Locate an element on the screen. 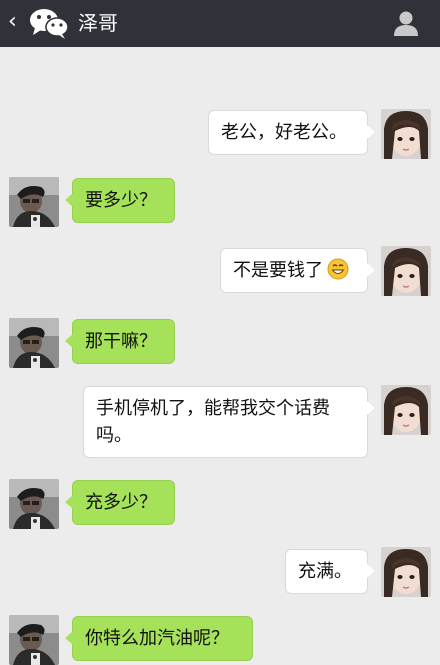 The width and height of the screenshot is (440, 665). message-text: 要多少？ is located at coordinates (121, 200).